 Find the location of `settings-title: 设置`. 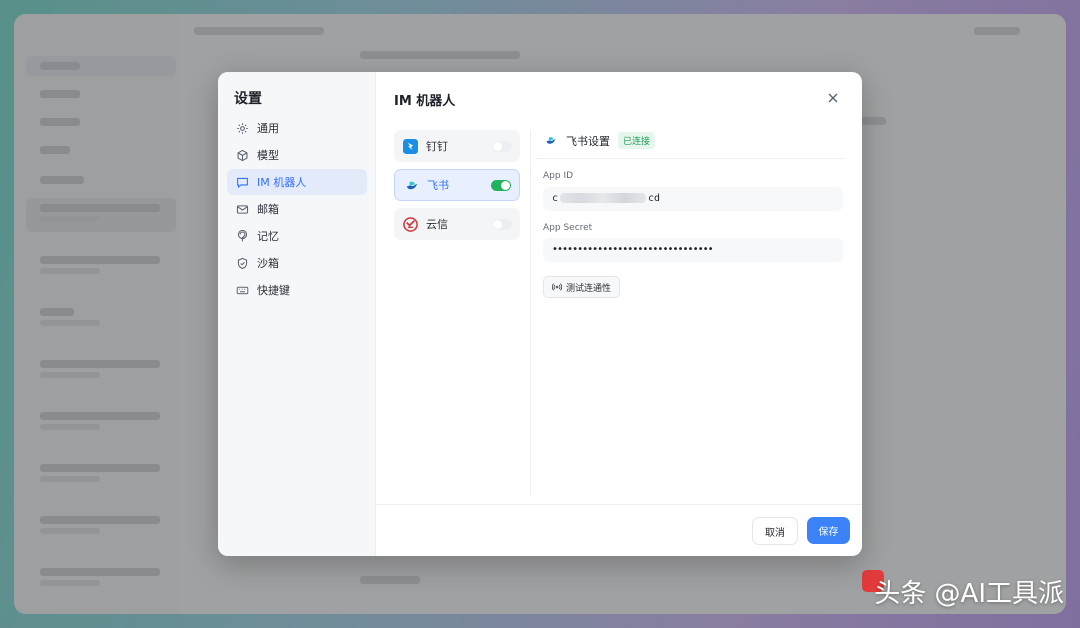

settings-title: 设置 is located at coordinates (248, 99).